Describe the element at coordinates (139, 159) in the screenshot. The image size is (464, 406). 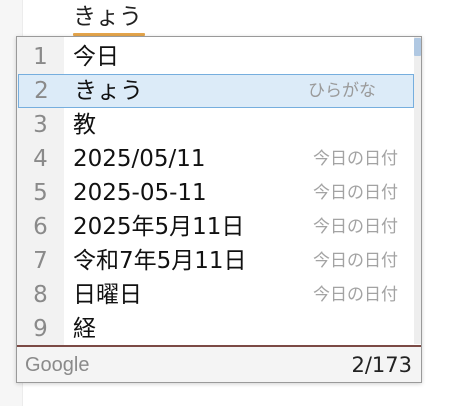
I see `candidate-text: 2025/05/11` at that location.